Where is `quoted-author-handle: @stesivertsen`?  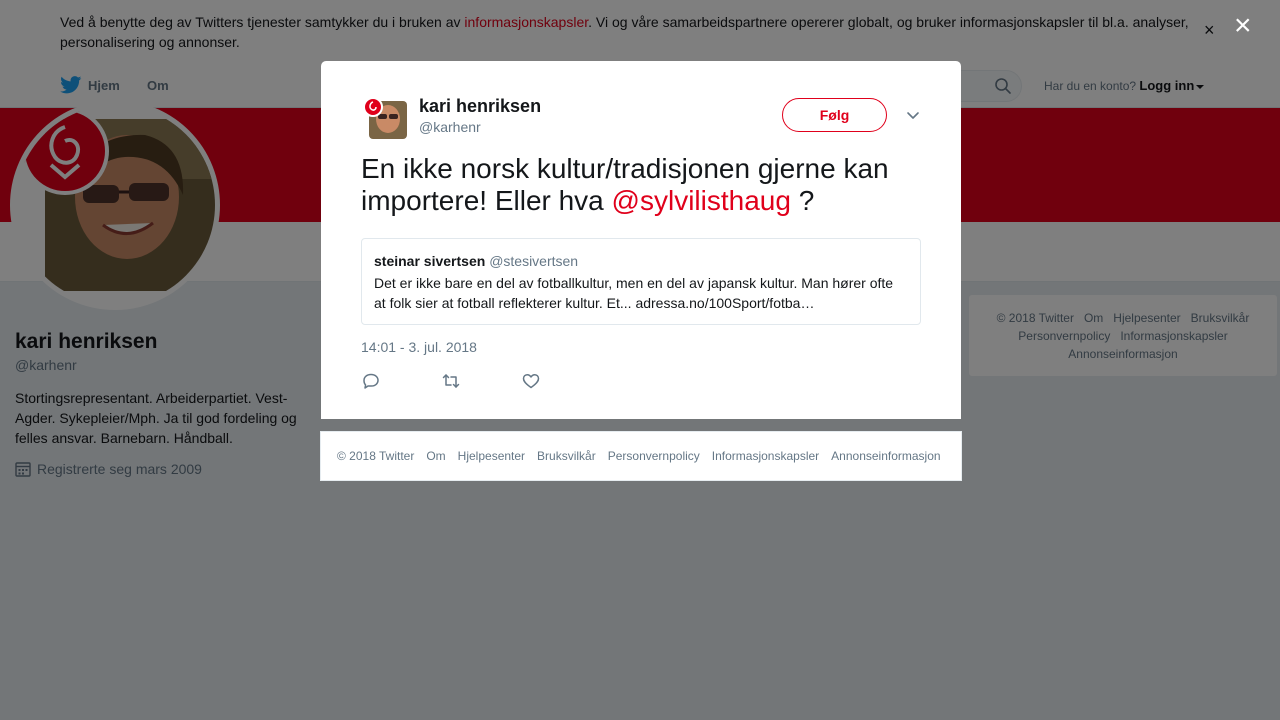 quoted-author-handle: @stesivertsen is located at coordinates (534, 261).